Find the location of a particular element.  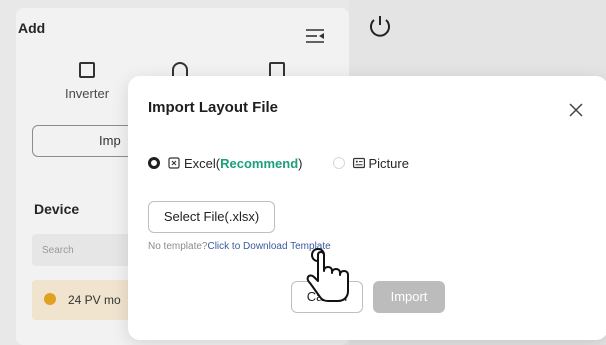

file-type-options: Excel(Recommend) Picture is located at coordinates (278, 163).